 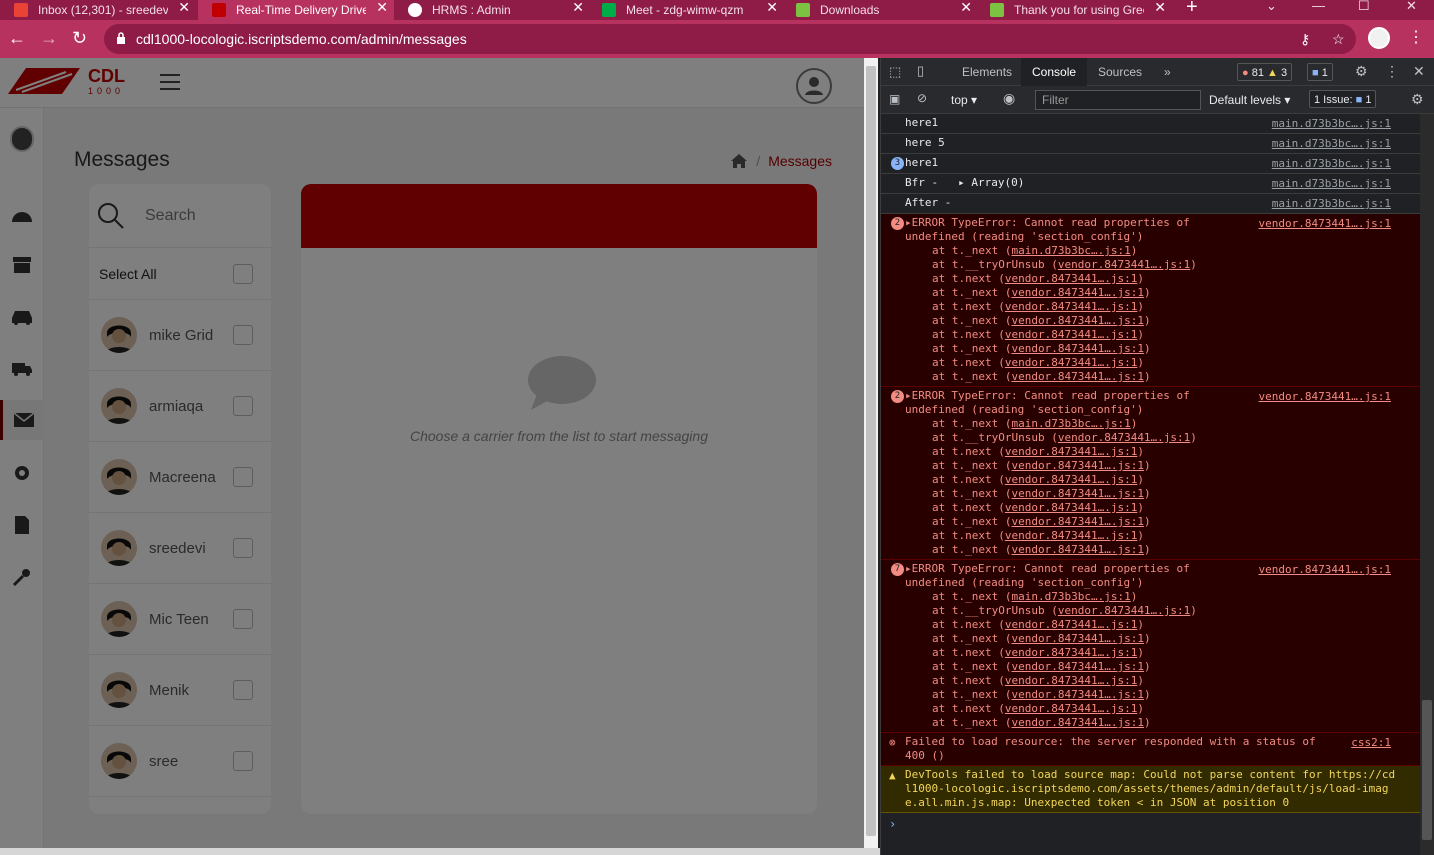 What do you see at coordinates (1305, 39) in the screenshot?
I see `key-icon: ⚷` at bounding box center [1305, 39].